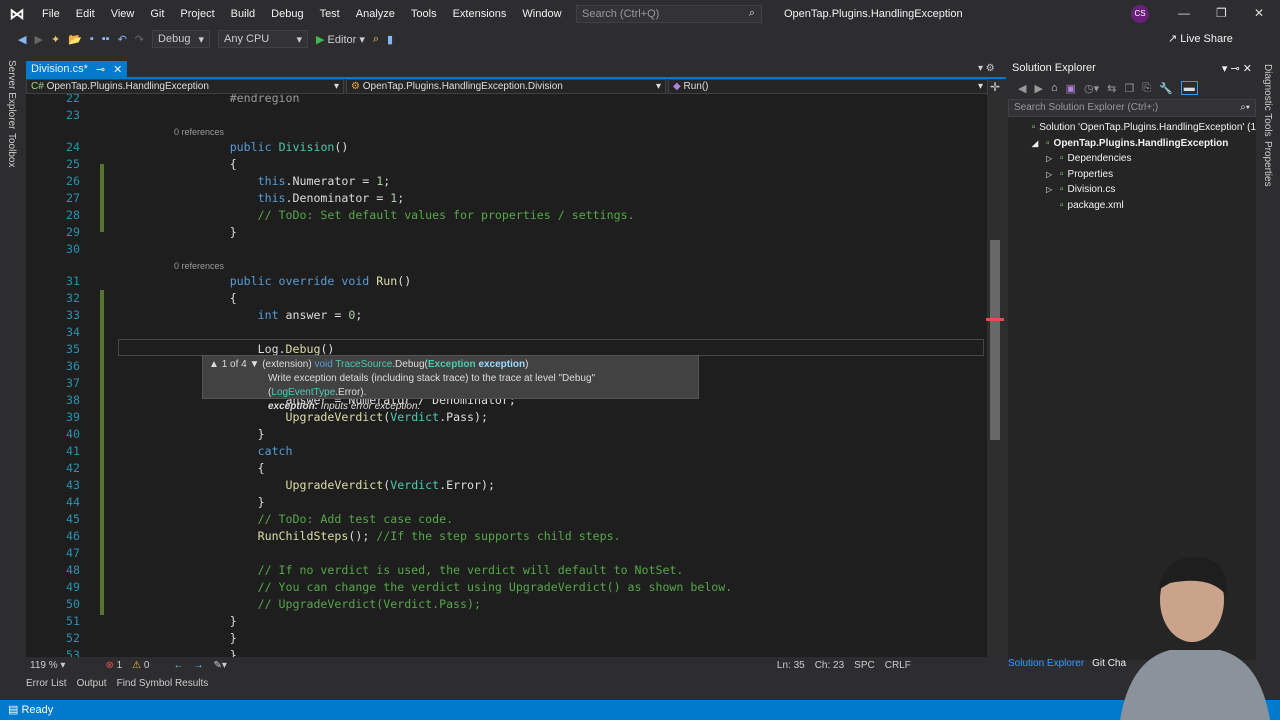 This screenshot has width=1280, height=720. Describe the element at coordinates (898, 665) in the screenshot. I see `line-endings: CRLF` at that location.